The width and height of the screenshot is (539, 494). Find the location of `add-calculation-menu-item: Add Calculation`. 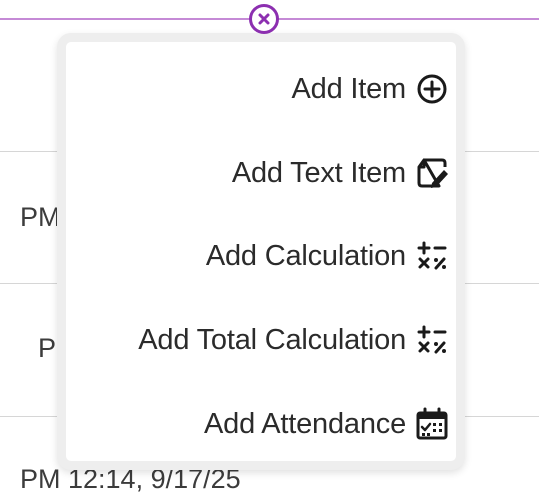

add-calculation-menu-item: Add Calculation is located at coordinates (328, 256).